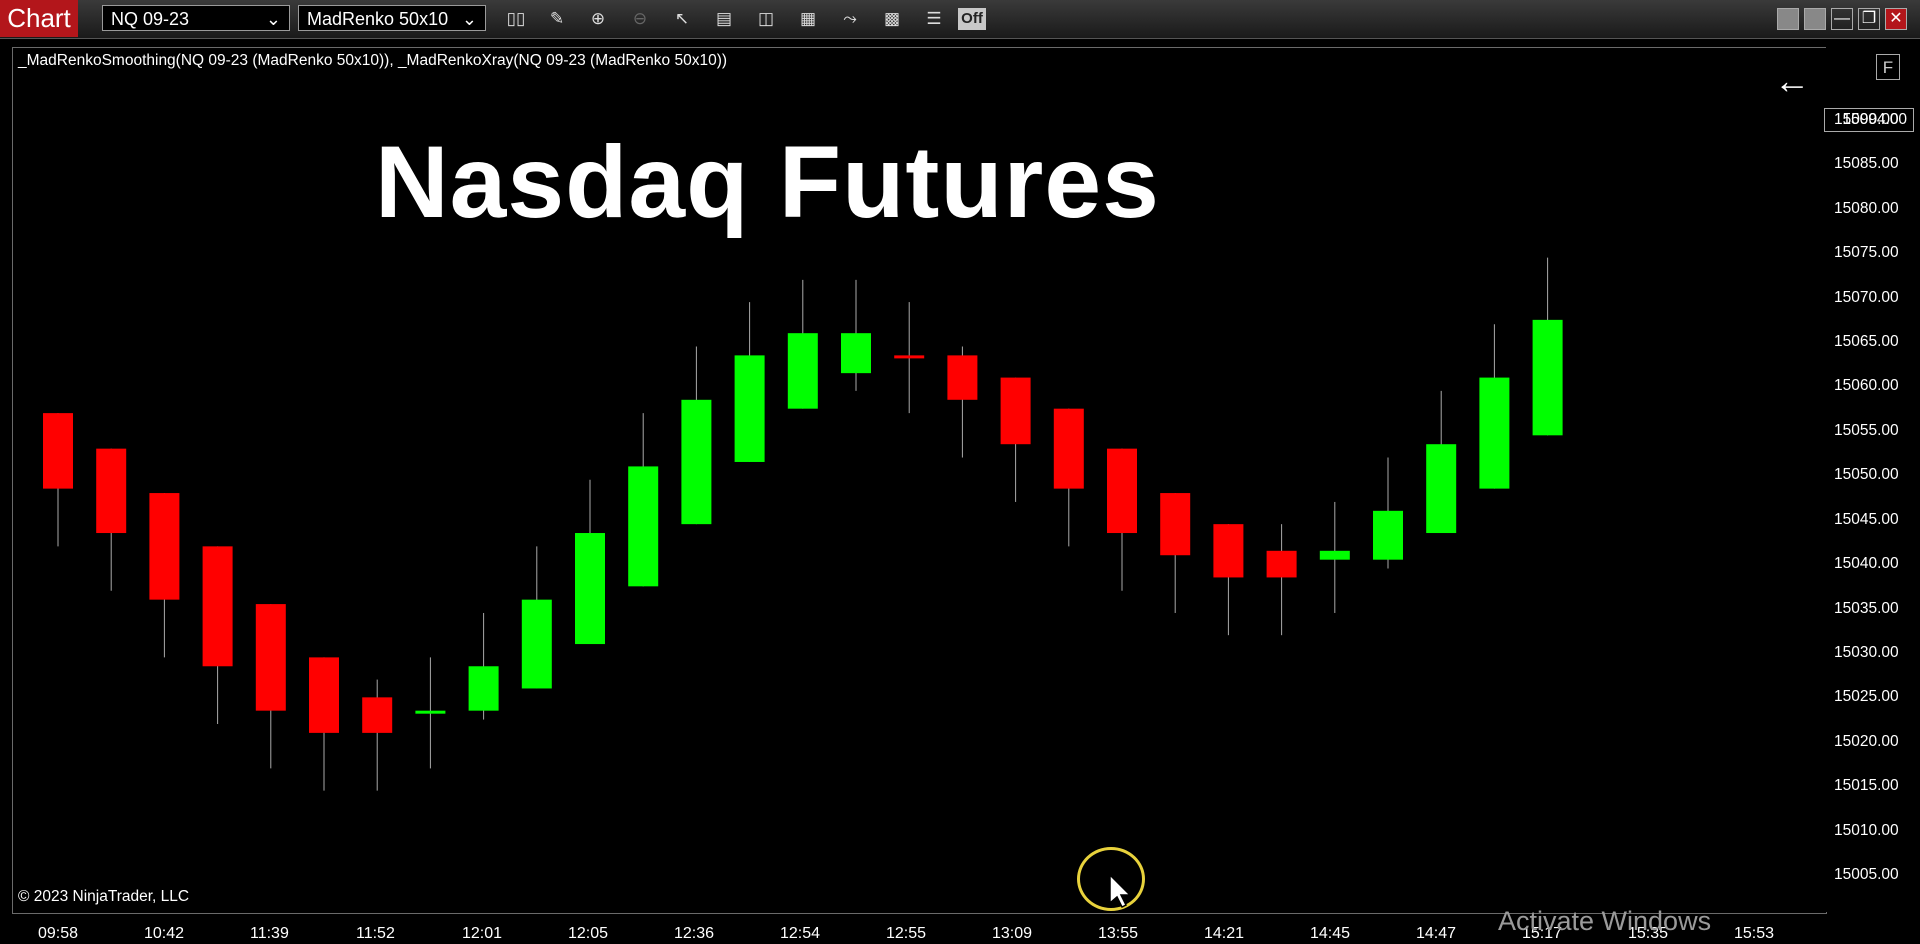 This screenshot has width=1920, height=944. I want to click on mouse-pointer-icon, so click(1120, 891).